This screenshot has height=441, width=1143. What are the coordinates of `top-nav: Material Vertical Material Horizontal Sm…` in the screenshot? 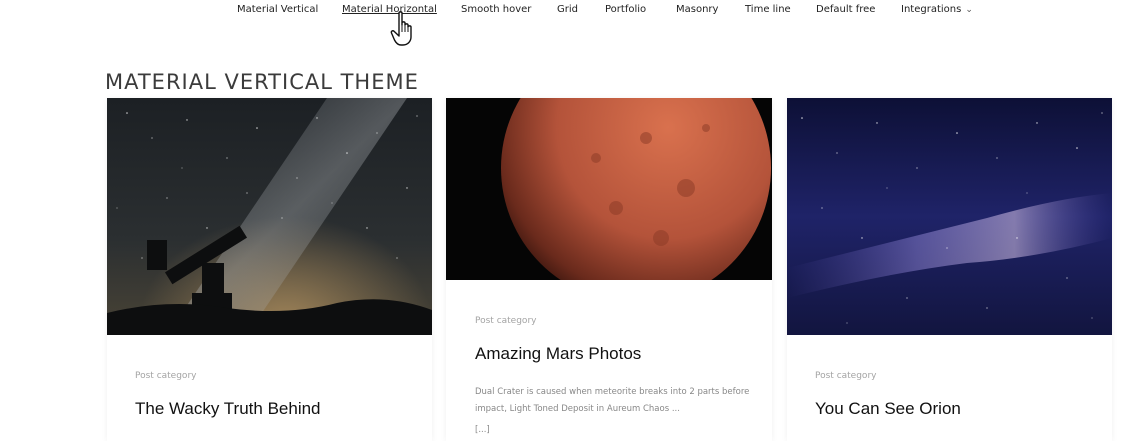 It's located at (571, 11).